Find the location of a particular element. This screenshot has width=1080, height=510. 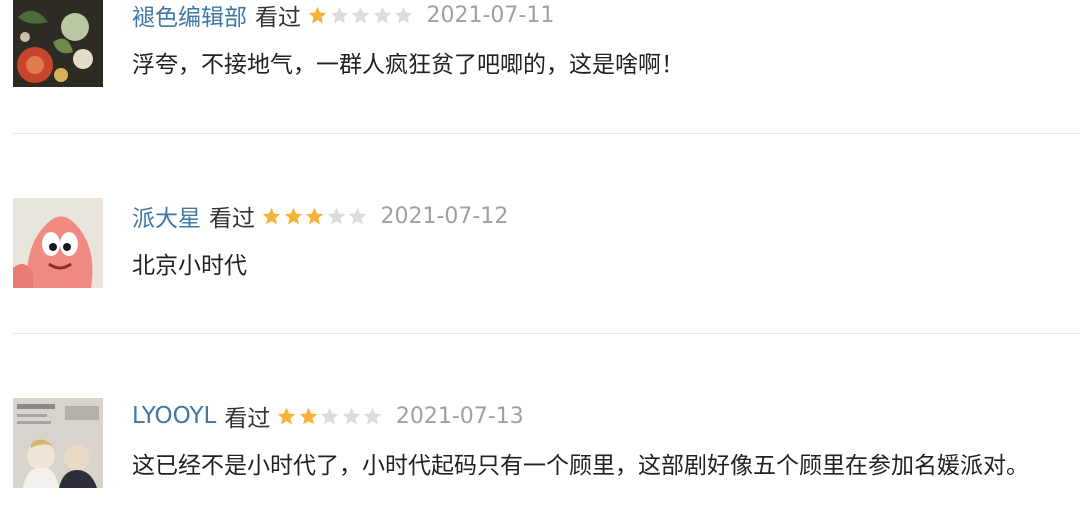

avatar-floral-icon is located at coordinates (58, 43).